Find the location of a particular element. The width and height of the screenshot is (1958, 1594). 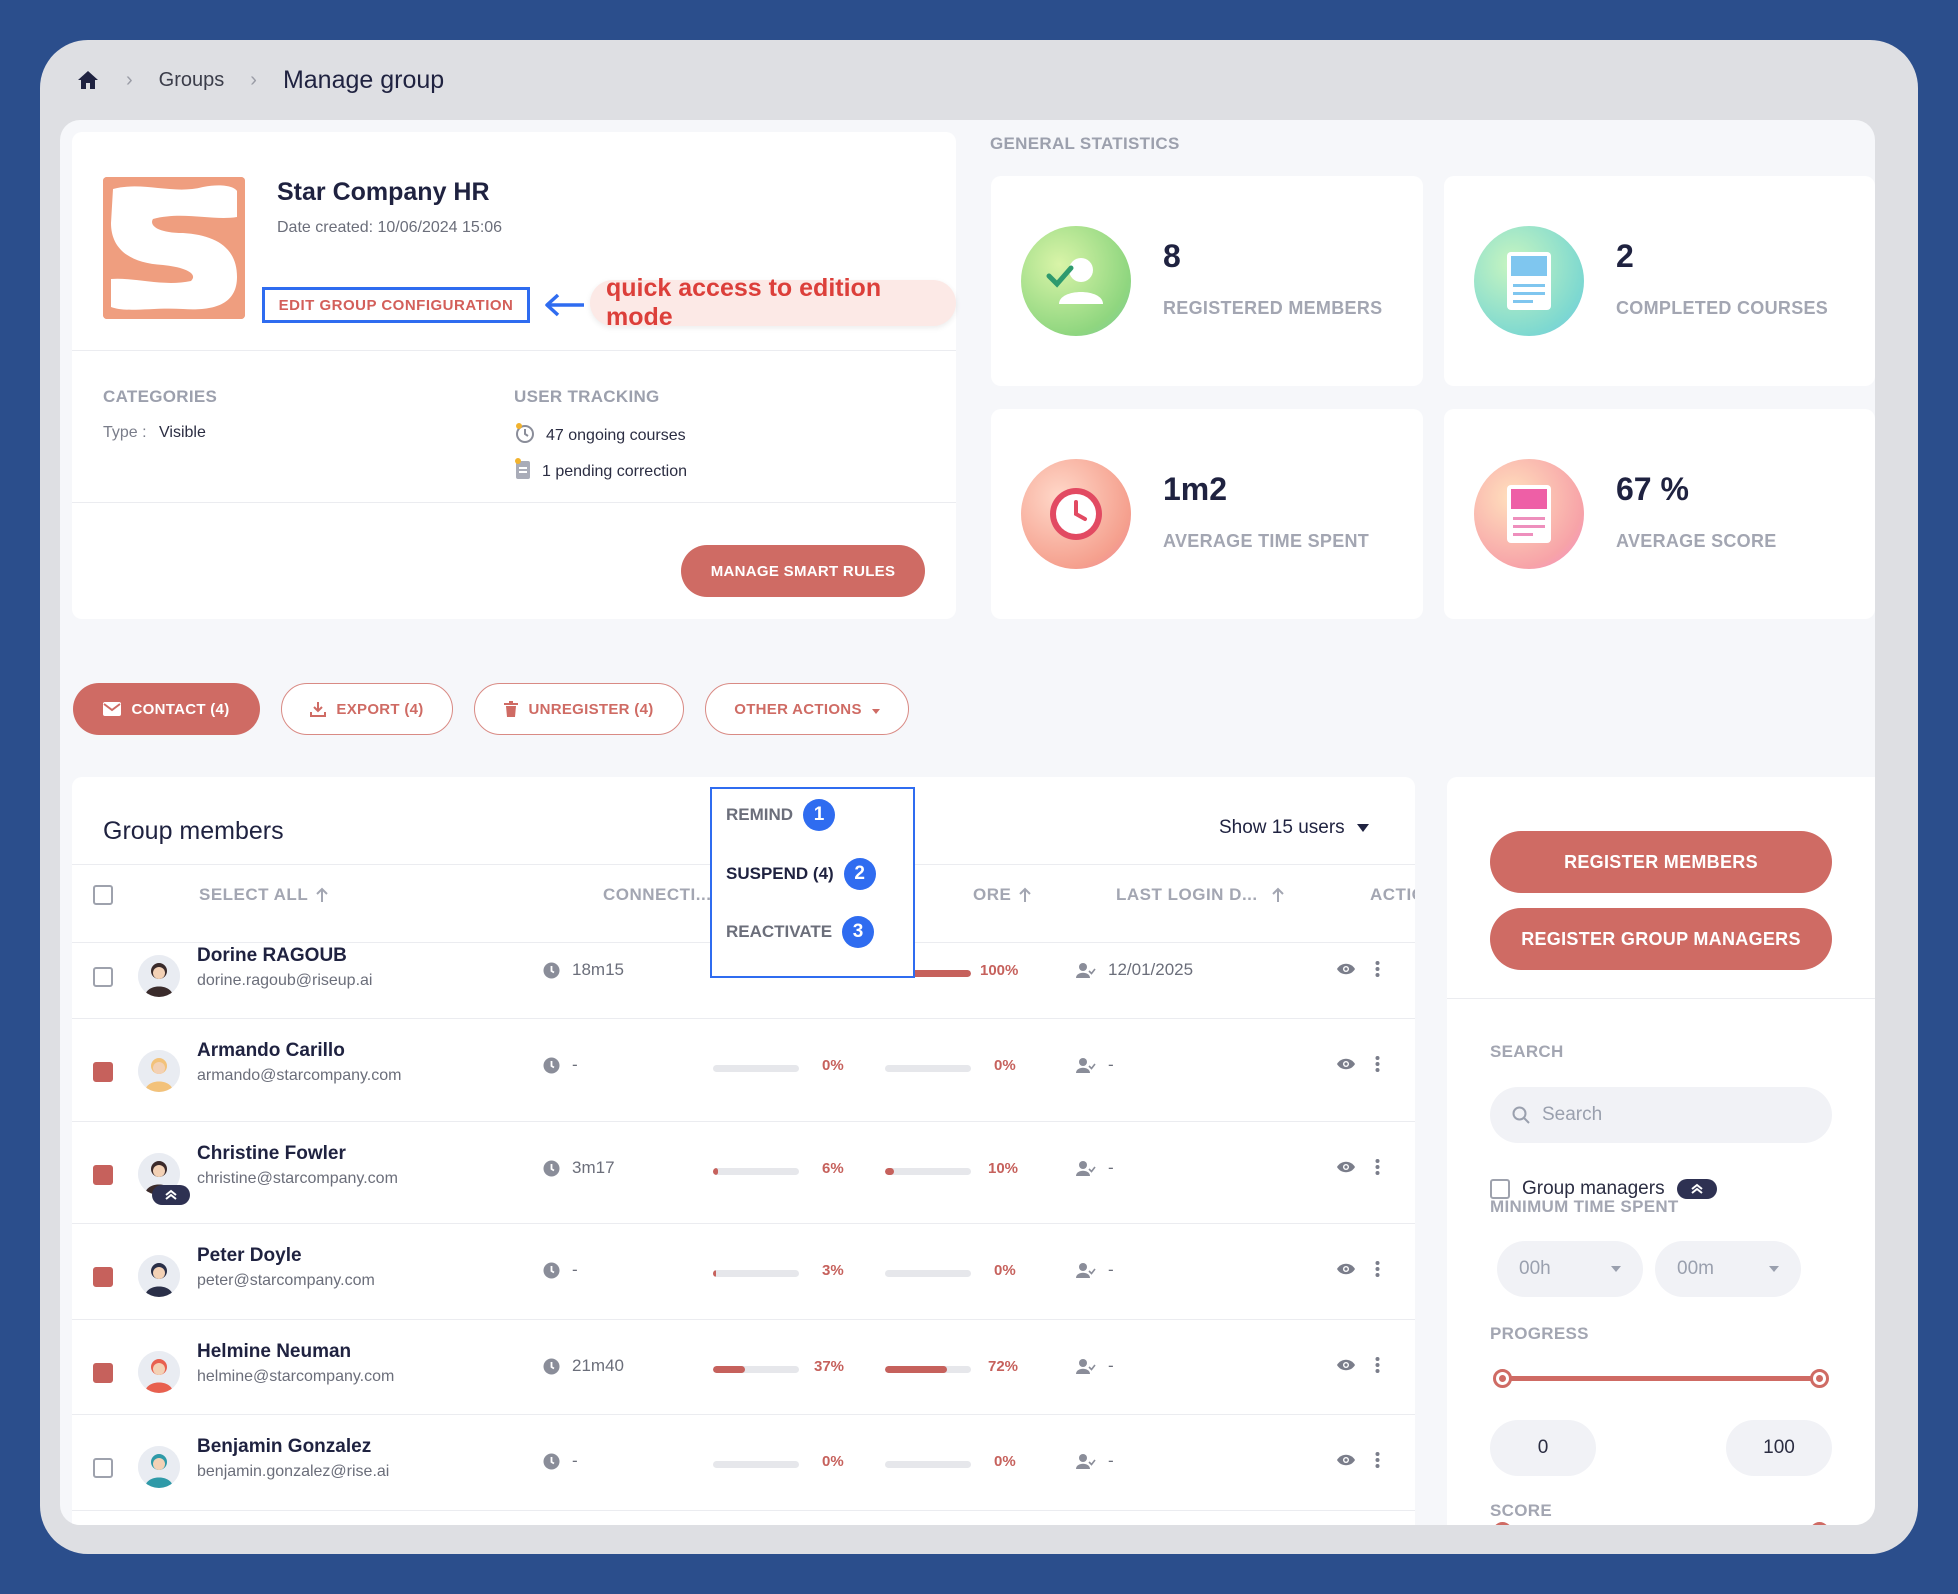

progress-min-input: 0 is located at coordinates (1543, 1448).